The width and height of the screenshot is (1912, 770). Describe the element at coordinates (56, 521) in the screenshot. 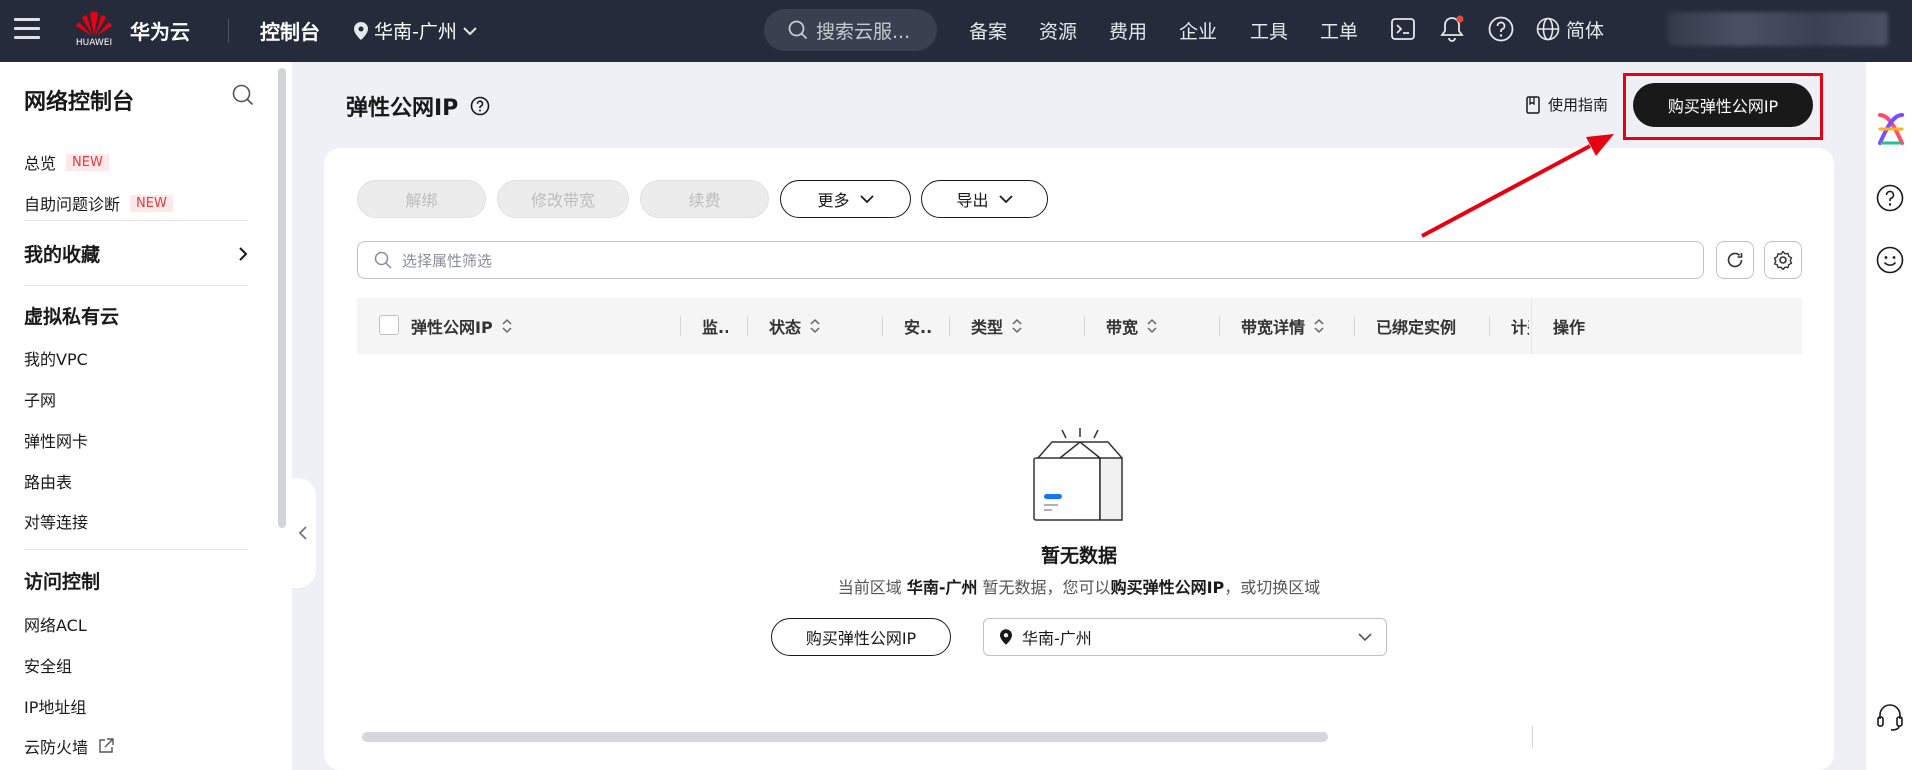

I see `sidebar-item-peering: 对等连接` at that location.